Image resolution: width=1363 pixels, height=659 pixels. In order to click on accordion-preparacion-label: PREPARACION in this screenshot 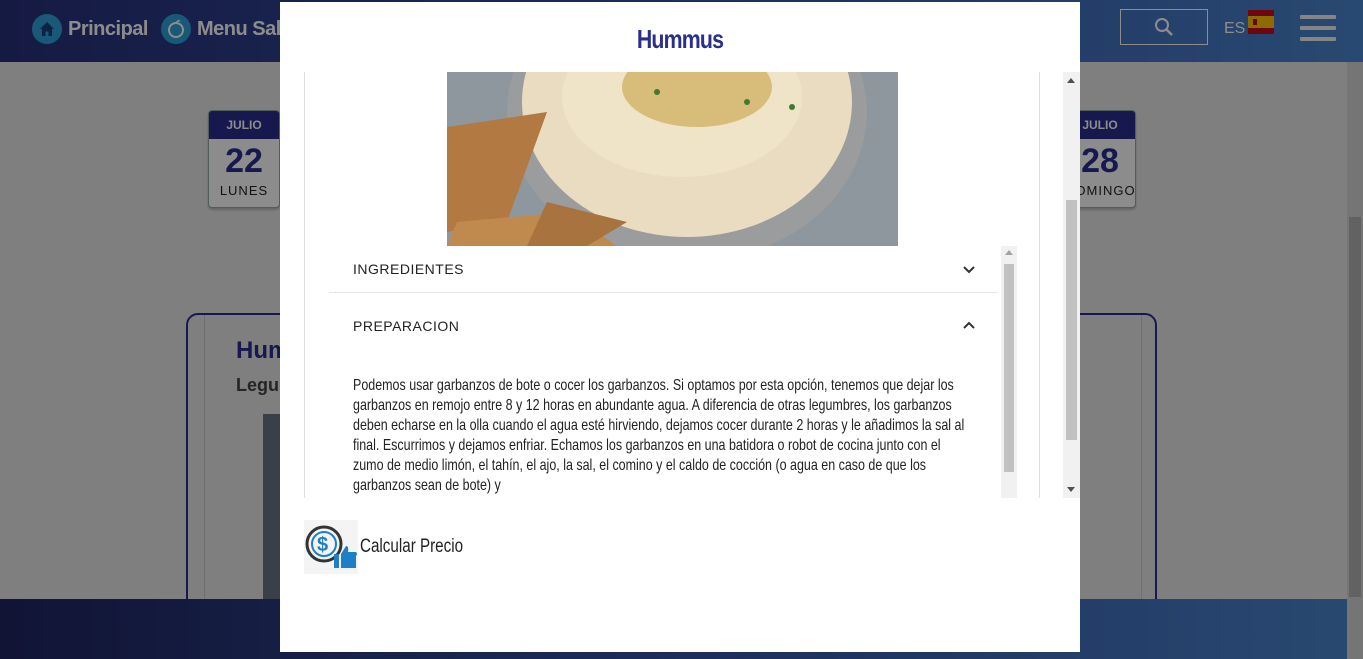, I will do `click(406, 326)`.